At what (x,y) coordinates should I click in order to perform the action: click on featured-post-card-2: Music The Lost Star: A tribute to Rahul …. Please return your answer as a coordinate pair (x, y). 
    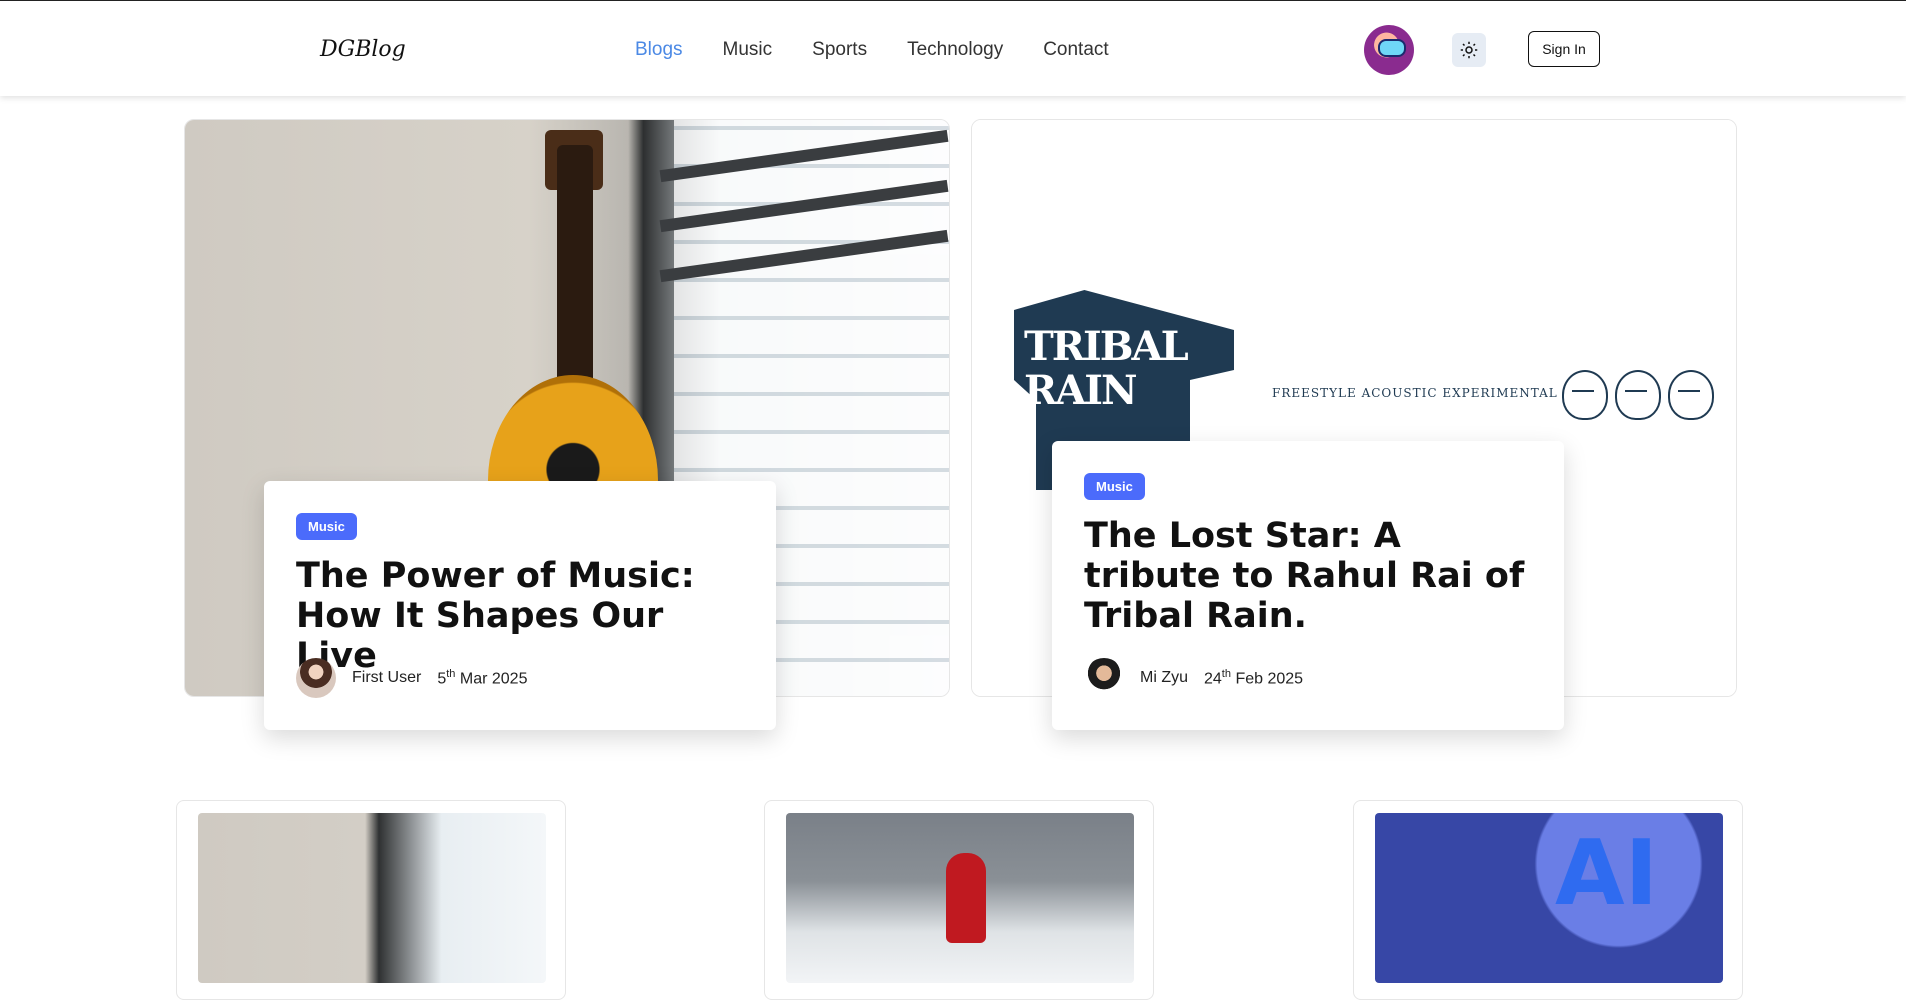
    Looking at the image, I should click on (1308, 585).